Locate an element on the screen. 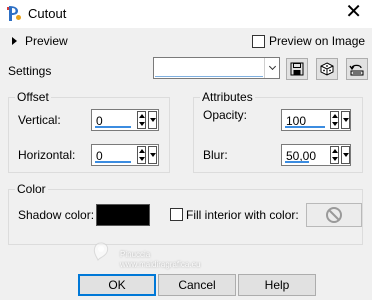  blur-dropdown is located at coordinates (345, 155).